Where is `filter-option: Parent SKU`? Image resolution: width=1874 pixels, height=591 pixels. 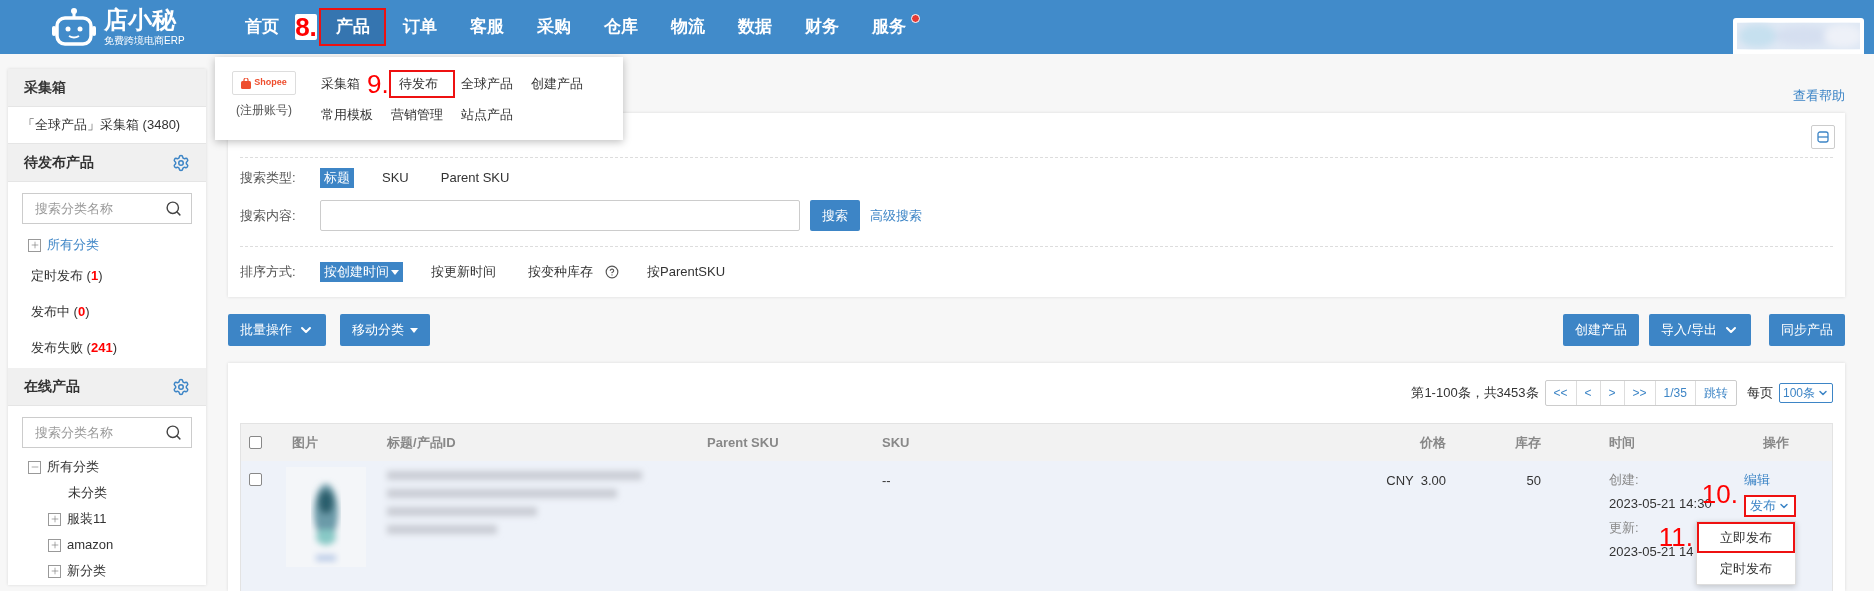 filter-option: Parent SKU is located at coordinates (475, 178).